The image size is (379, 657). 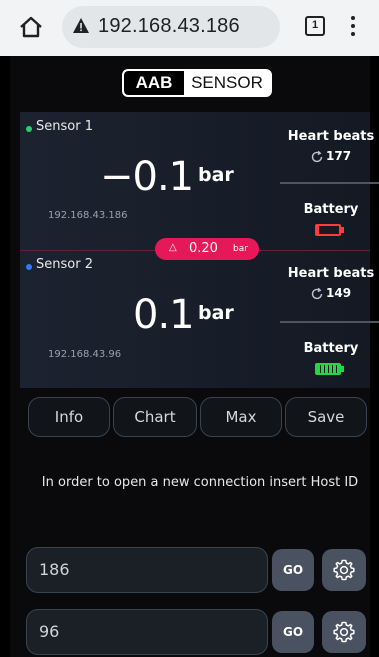 What do you see at coordinates (293, 570) in the screenshot?
I see `go-button-1: GO` at bounding box center [293, 570].